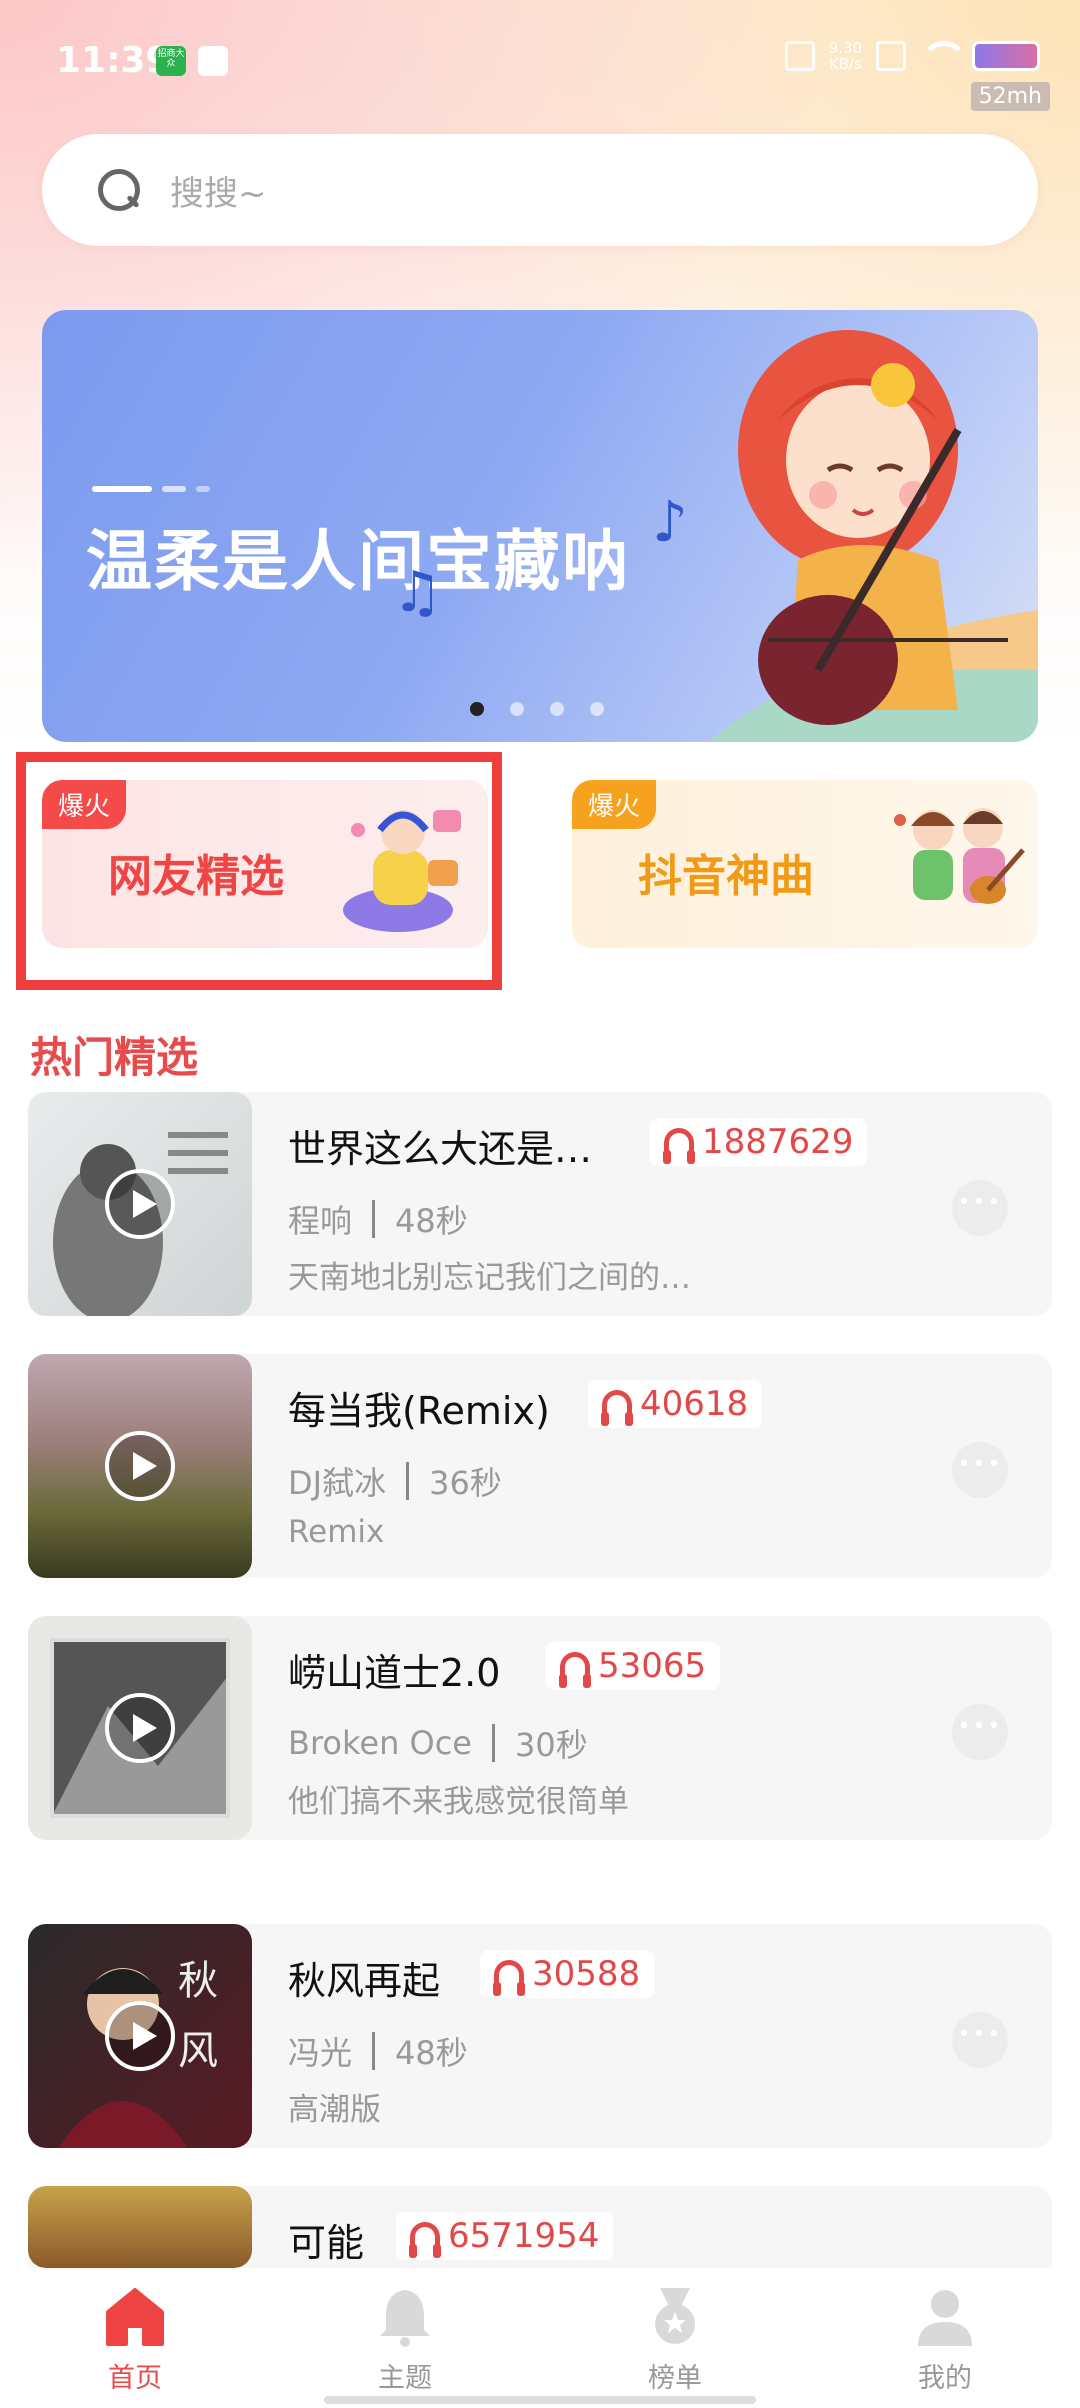 The width and height of the screenshot is (1080, 2408). What do you see at coordinates (119, 190) in the screenshot?
I see `search-icon` at bounding box center [119, 190].